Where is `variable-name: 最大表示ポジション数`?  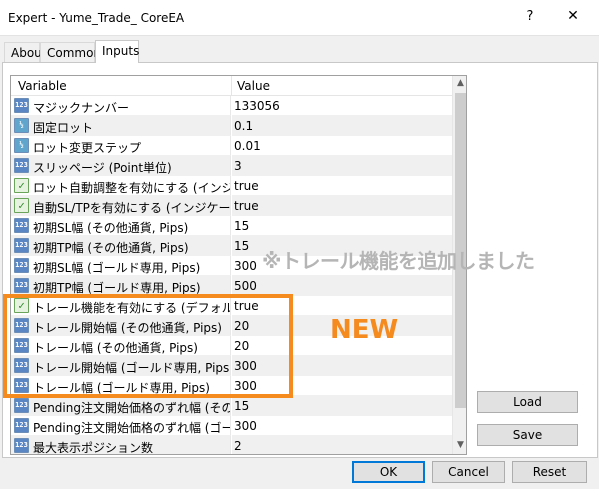
variable-name: 最大表示ポジション数 is located at coordinates (93, 448).